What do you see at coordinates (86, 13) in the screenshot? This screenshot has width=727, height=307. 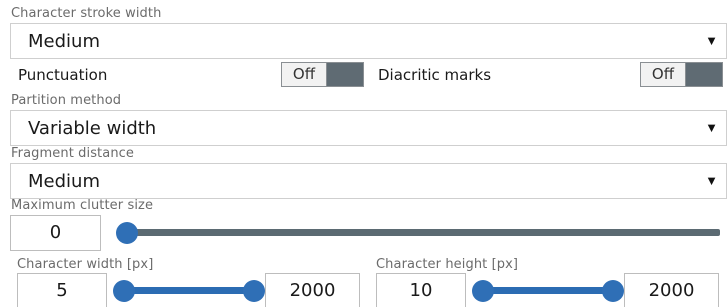 I see `stroke-width-label: Character stroke width` at bounding box center [86, 13].